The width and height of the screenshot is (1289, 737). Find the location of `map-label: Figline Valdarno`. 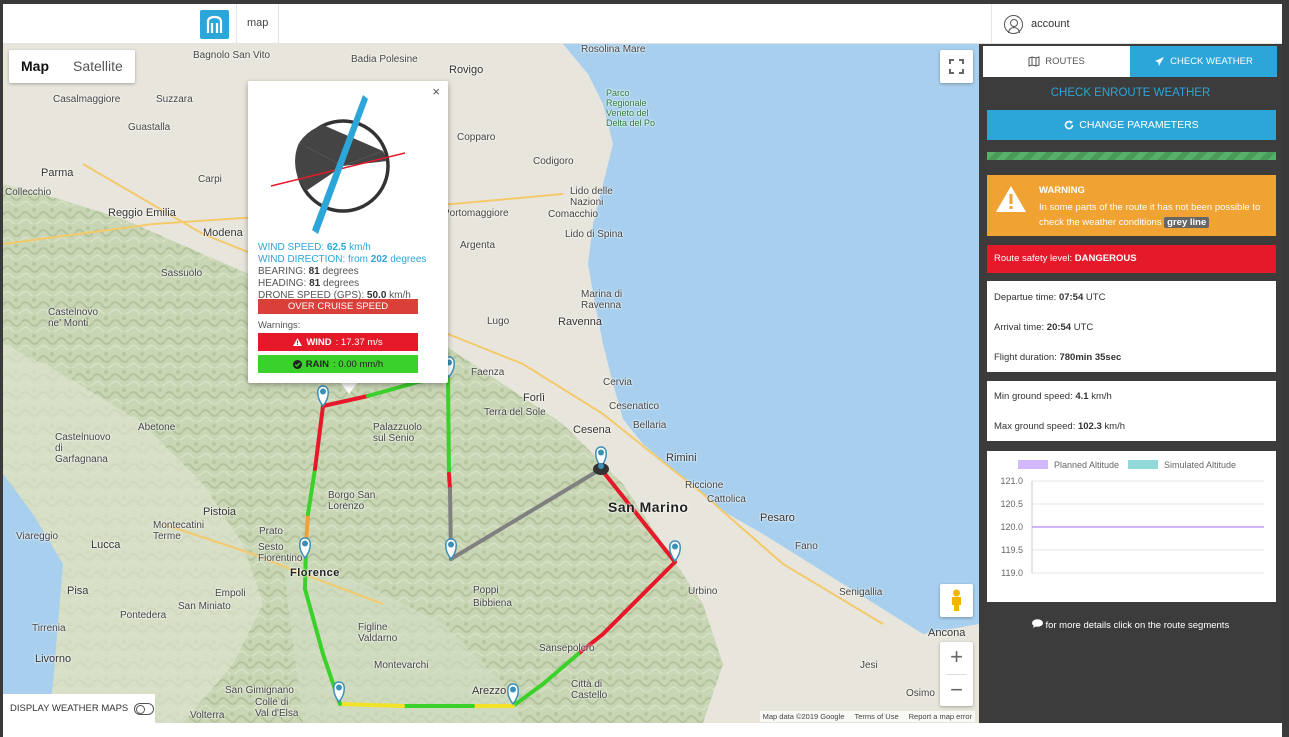

map-label: Figline Valdarno is located at coordinates (378, 633).